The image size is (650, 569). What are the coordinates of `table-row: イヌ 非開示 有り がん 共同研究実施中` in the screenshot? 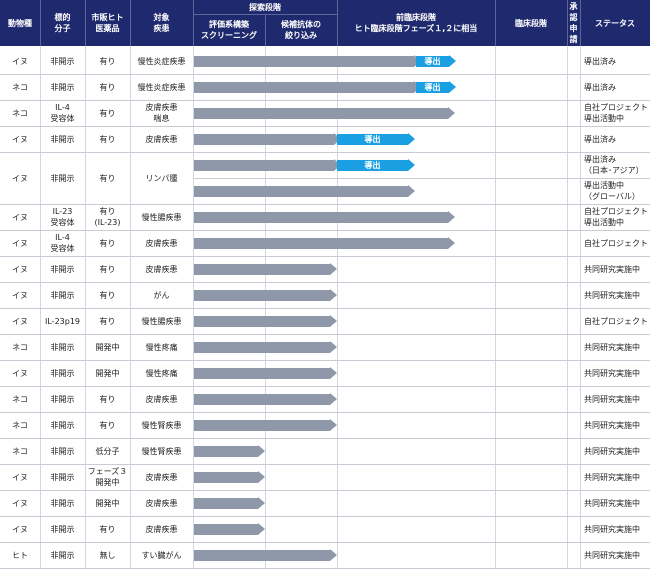 It's located at (325, 295).